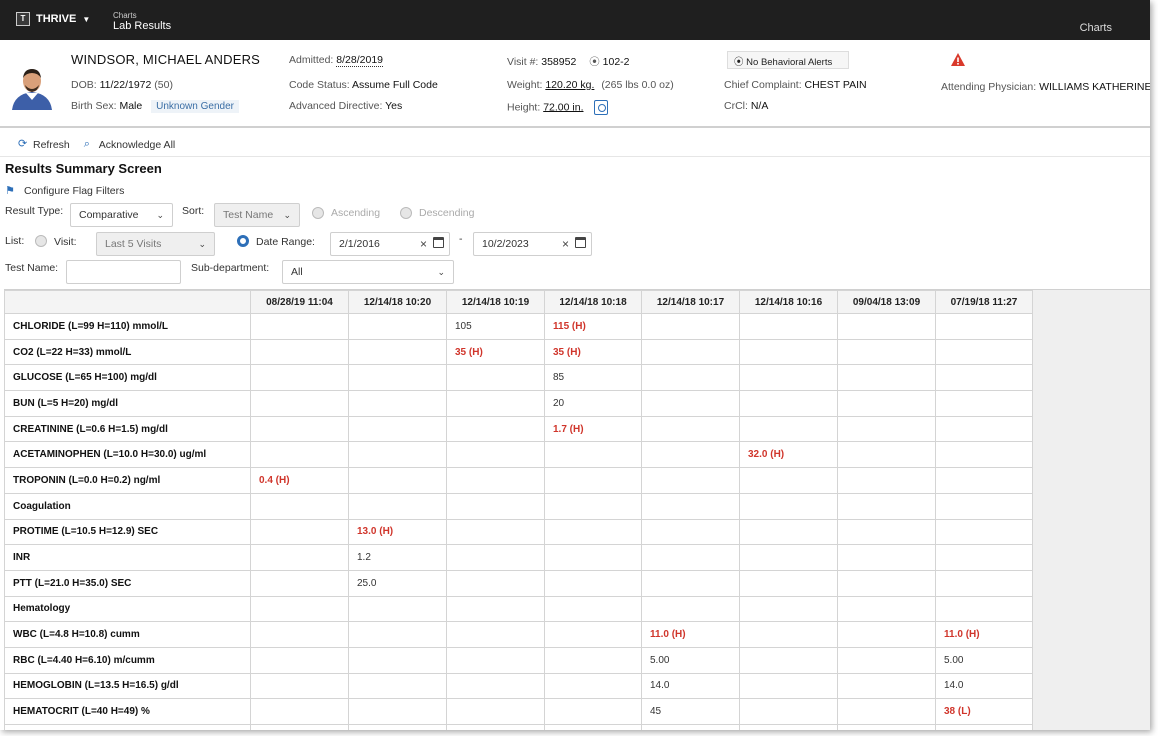  What do you see at coordinates (397, 302) in the screenshot?
I see `column-header-date: 12/14/18 10:20` at bounding box center [397, 302].